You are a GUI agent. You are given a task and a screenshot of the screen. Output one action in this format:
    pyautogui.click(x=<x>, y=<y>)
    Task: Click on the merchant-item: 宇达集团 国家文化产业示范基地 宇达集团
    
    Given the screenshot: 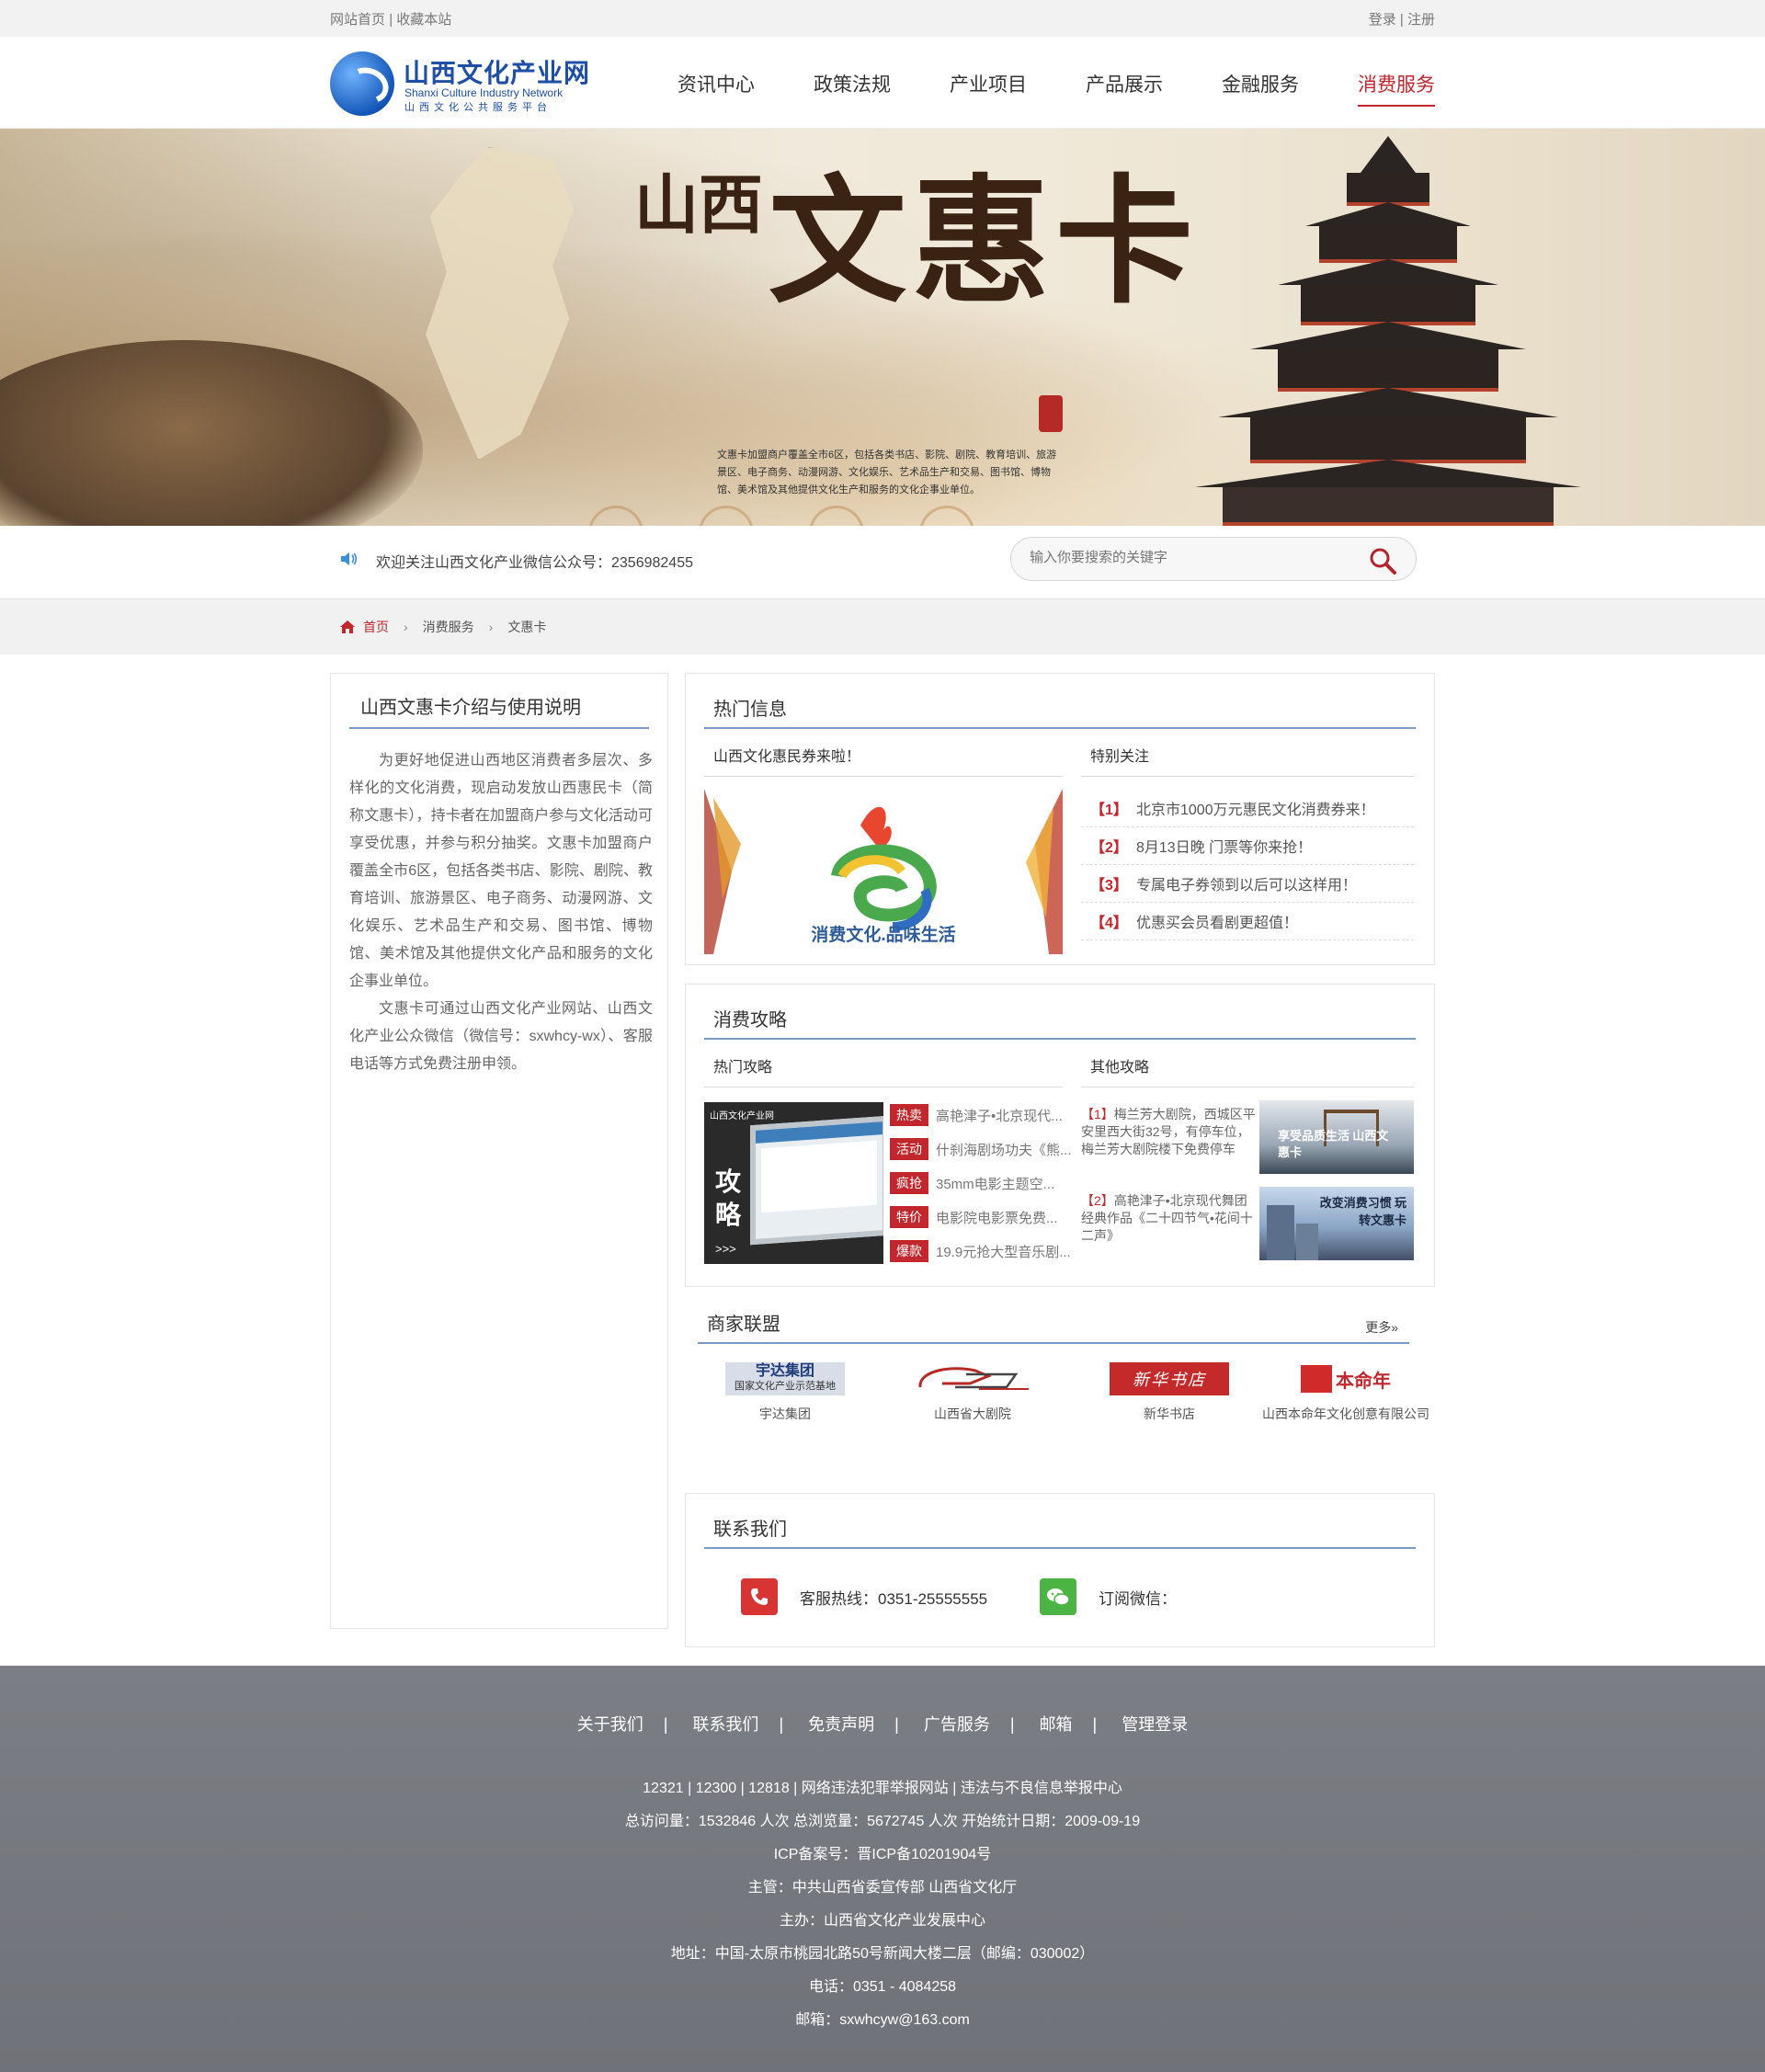 What is the action you would take?
    pyautogui.click(x=785, y=1393)
    